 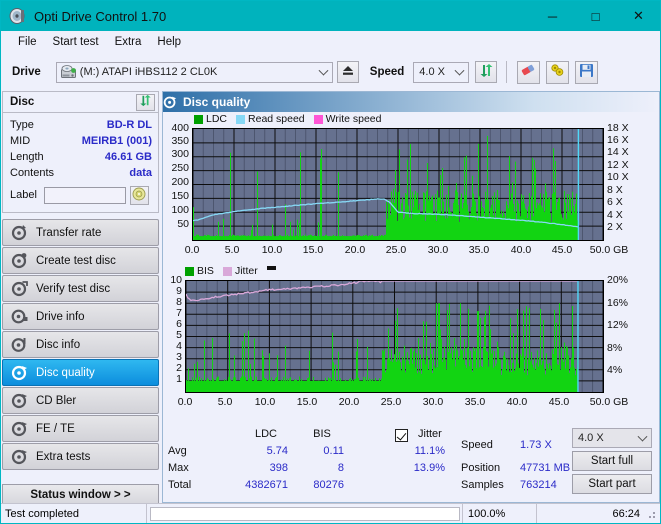 I want to click on stats-avg-ldc: 5.74, so click(x=277, y=451).